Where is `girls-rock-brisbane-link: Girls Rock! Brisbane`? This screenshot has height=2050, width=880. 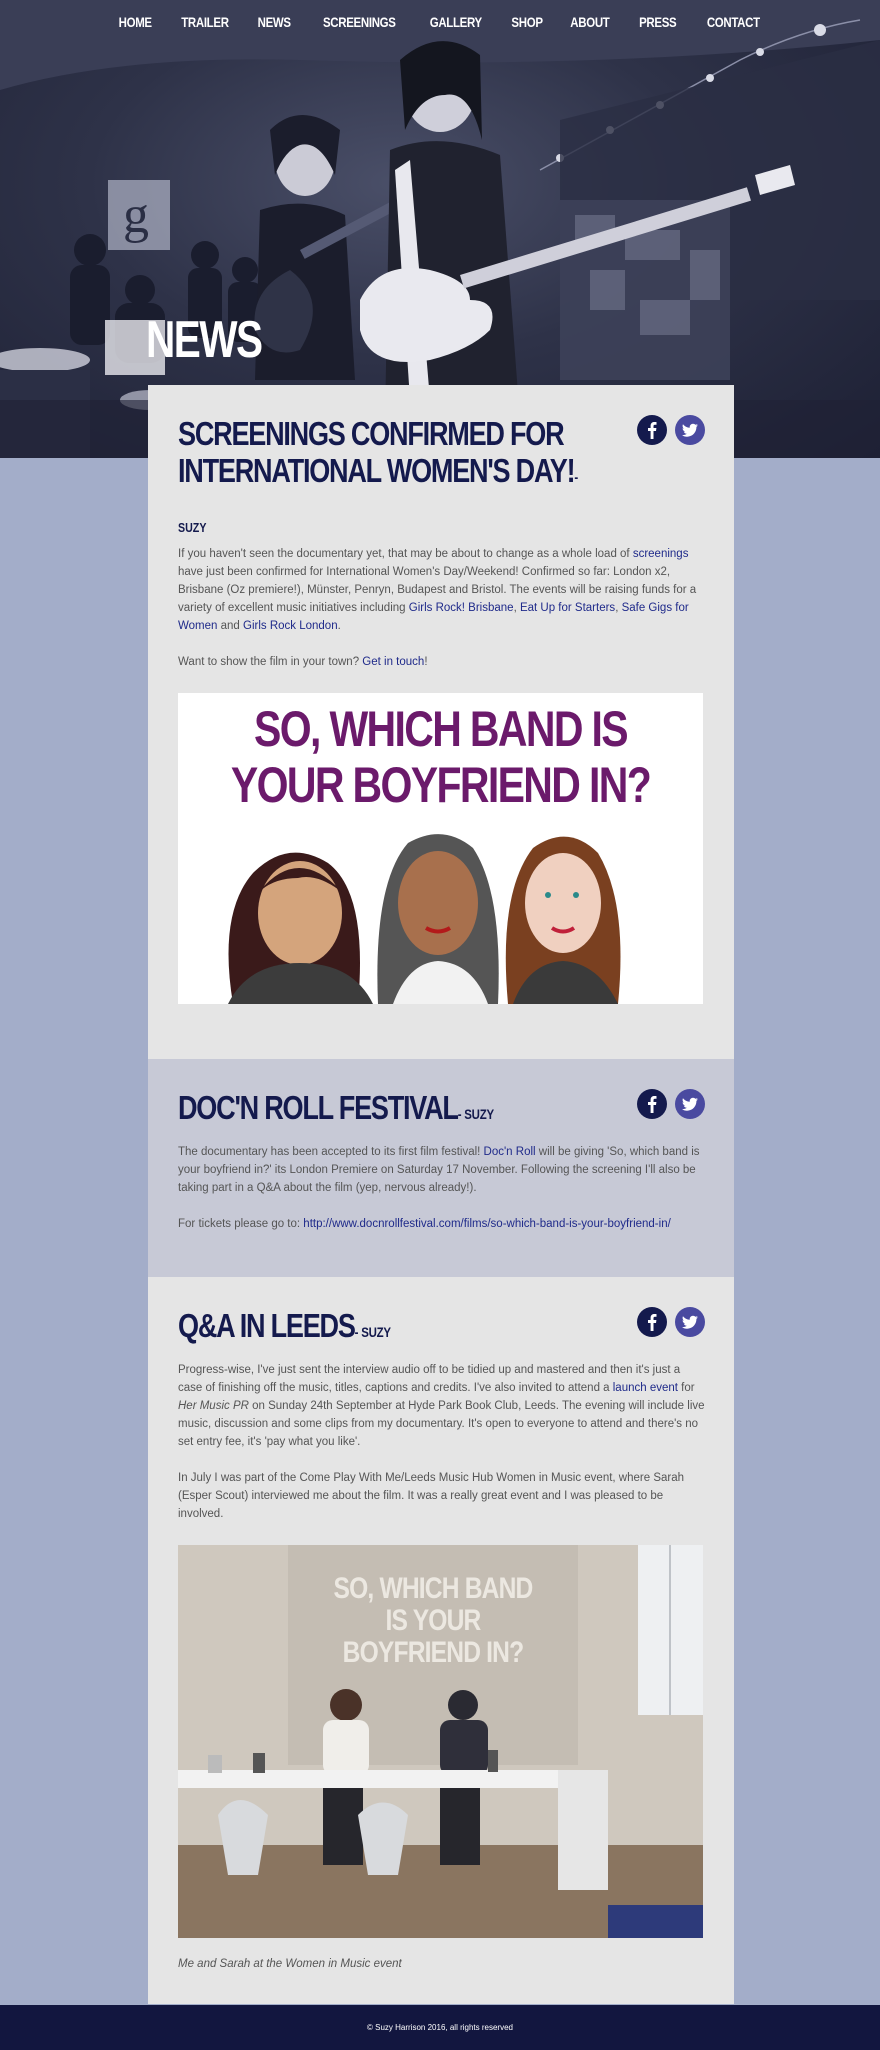 girls-rock-brisbane-link: Girls Rock! Brisbane is located at coordinates (461, 608).